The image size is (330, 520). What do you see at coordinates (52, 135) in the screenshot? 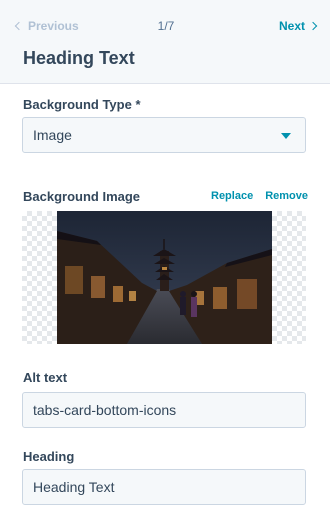
I see `background-type-value: Image` at bounding box center [52, 135].